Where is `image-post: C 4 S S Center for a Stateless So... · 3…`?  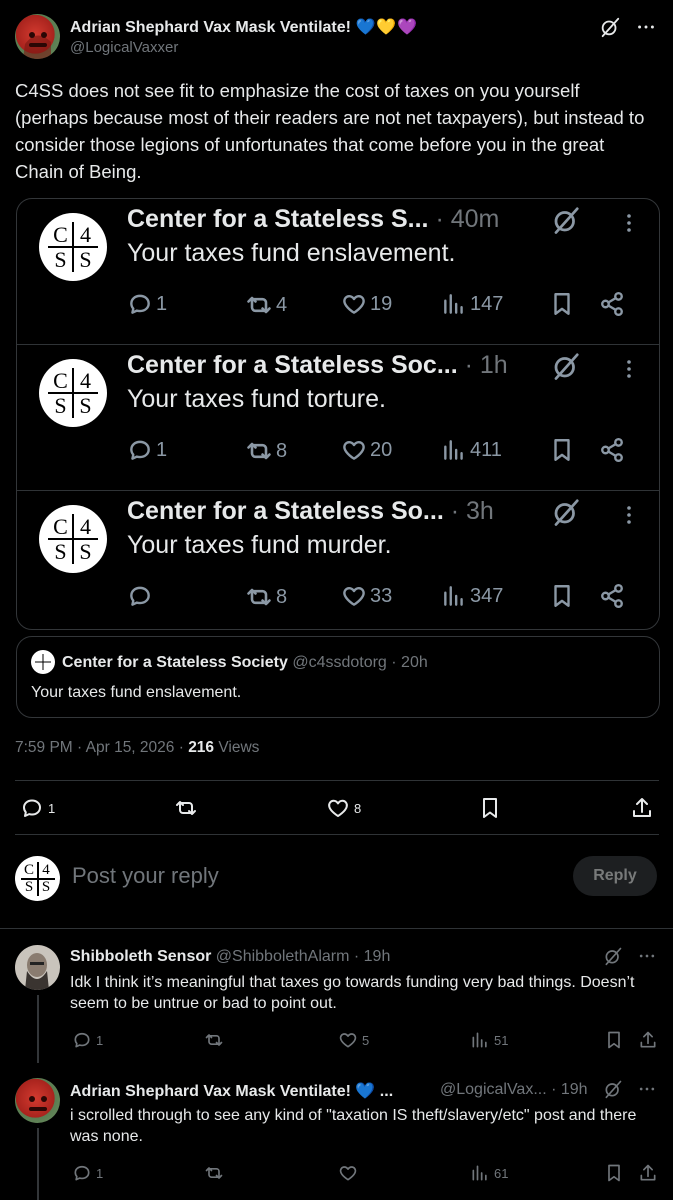
image-post: C 4 S S Center for a Stateless So... · 3… is located at coordinates (338, 560).